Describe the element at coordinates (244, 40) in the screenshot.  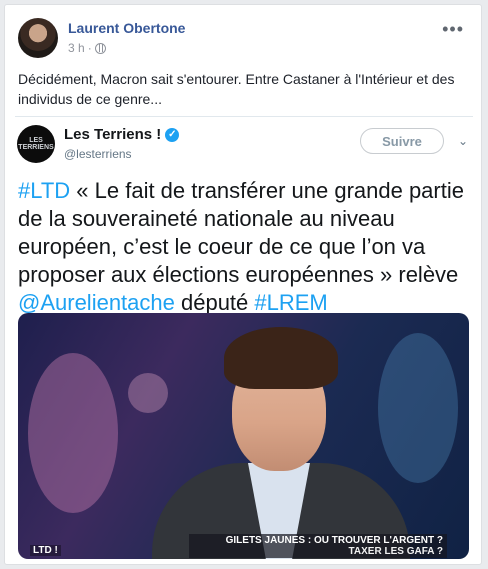
I see `post-header: Laurent Obertone 3 h · •••` at that location.